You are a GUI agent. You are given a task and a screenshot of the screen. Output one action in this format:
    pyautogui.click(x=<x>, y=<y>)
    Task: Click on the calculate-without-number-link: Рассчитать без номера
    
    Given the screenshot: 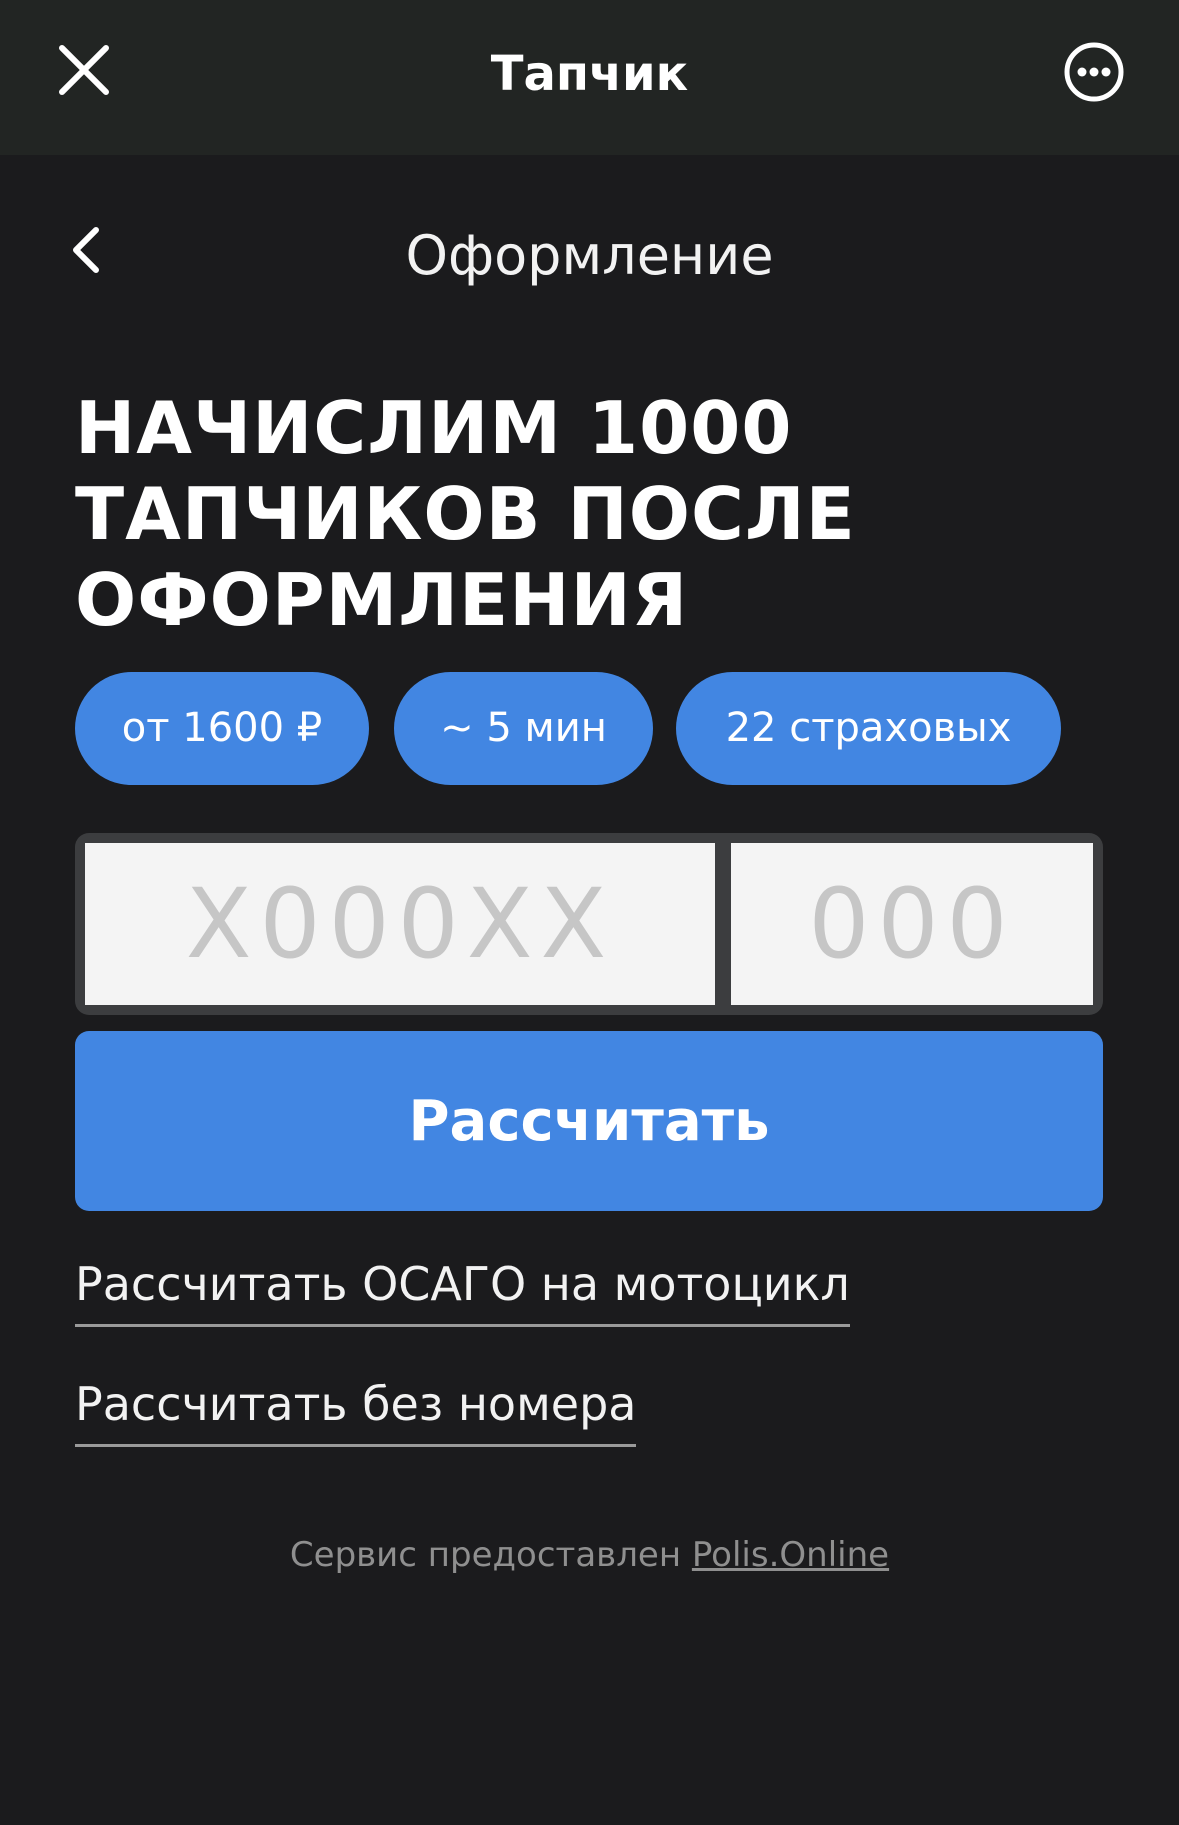 What is the action you would take?
    pyautogui.click(x=356, y=1410)
    